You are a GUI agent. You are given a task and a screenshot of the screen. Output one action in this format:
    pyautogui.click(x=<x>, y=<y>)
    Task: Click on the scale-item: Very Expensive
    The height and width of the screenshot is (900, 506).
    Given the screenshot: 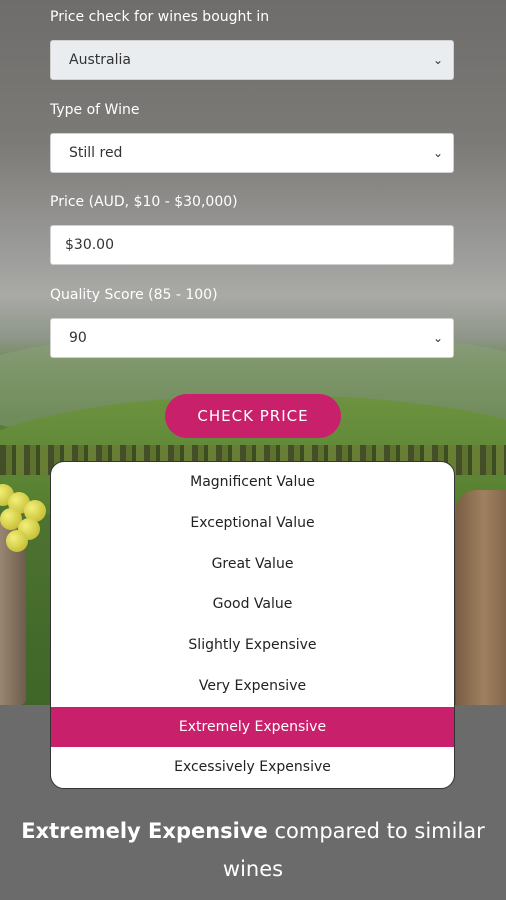 What is the action you would take?
    pyautogui.click(x=252, y=685)
    